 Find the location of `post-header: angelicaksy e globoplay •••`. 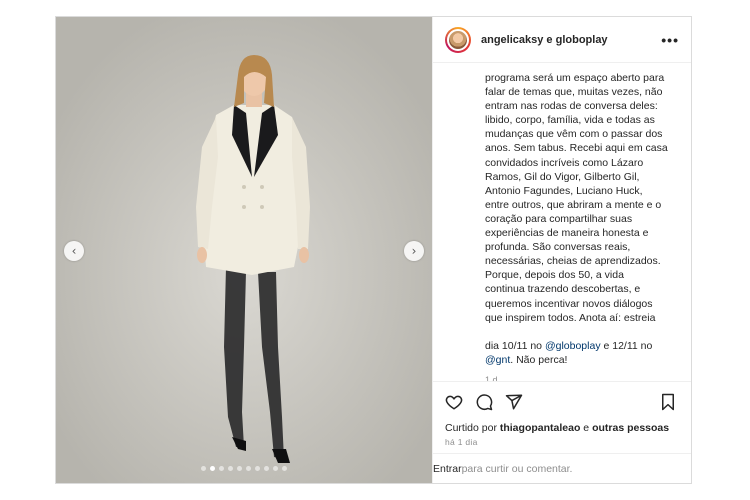

post-header: angelicaksy e globoplay ••• is located at coordinates (562, 40).